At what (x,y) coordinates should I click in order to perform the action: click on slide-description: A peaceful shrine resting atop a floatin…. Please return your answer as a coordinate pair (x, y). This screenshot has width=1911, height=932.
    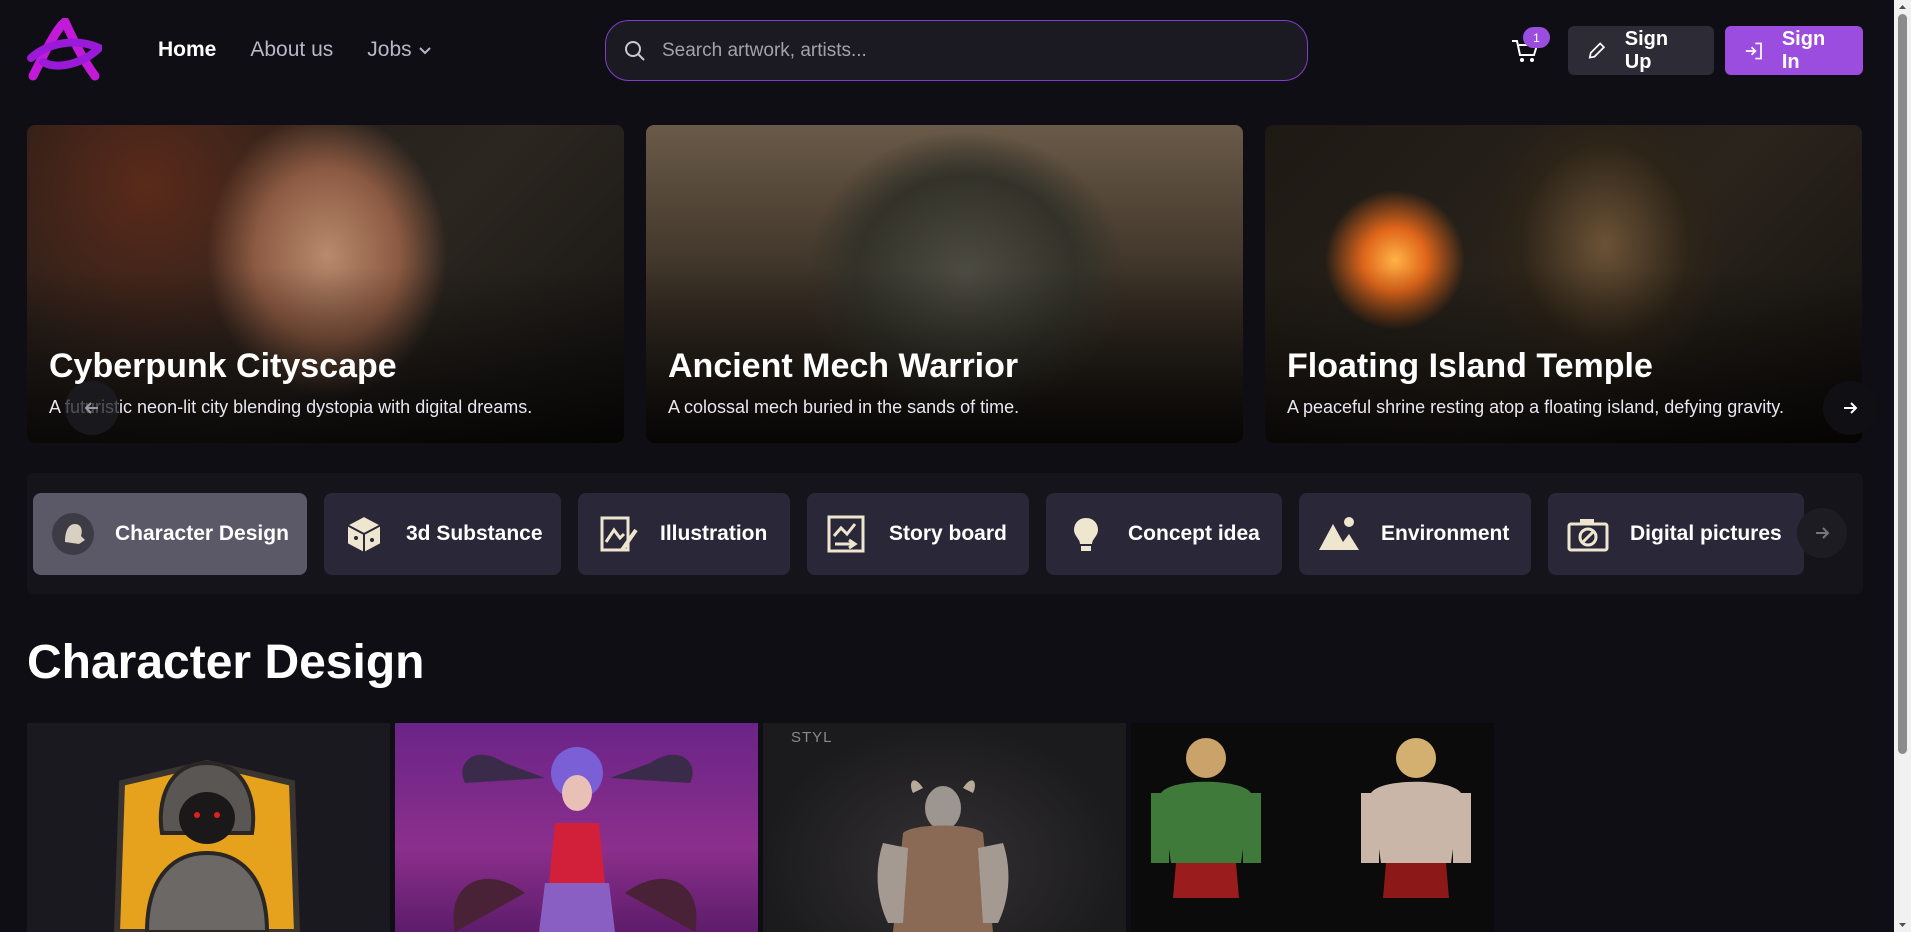
    Looking at the image, I should click on (1535, 407).